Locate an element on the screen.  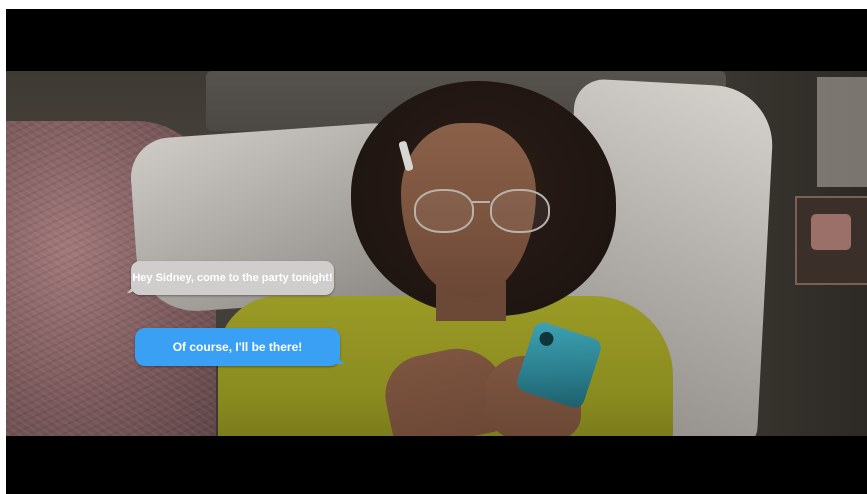
nightstand is located at coordinates (831, 240).